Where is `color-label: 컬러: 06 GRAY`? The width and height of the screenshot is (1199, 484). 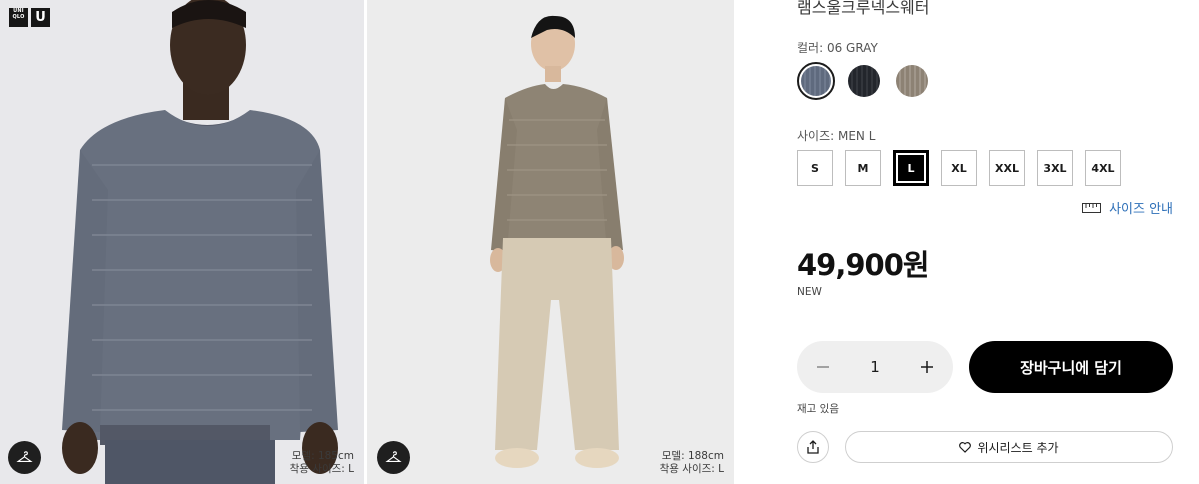
color-label: 컬러: 06 GRAY is located at coordinates (837, 48).